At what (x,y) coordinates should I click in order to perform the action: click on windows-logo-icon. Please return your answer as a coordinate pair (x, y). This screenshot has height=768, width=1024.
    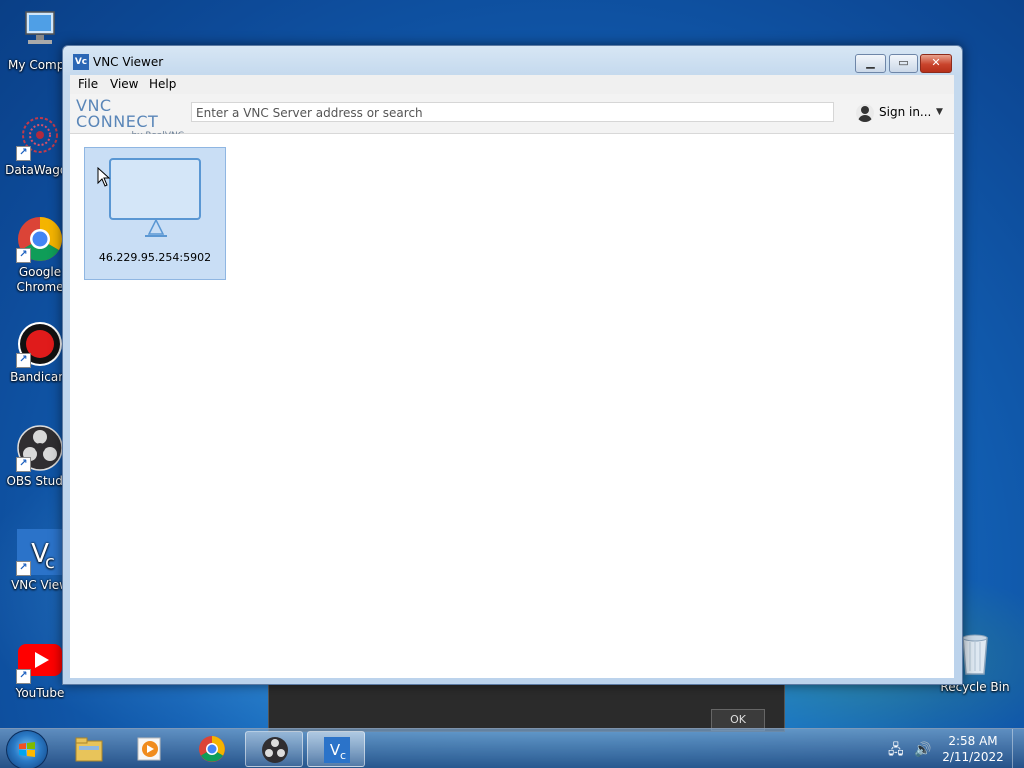
    Looking at the image, I should click on (27, 749).